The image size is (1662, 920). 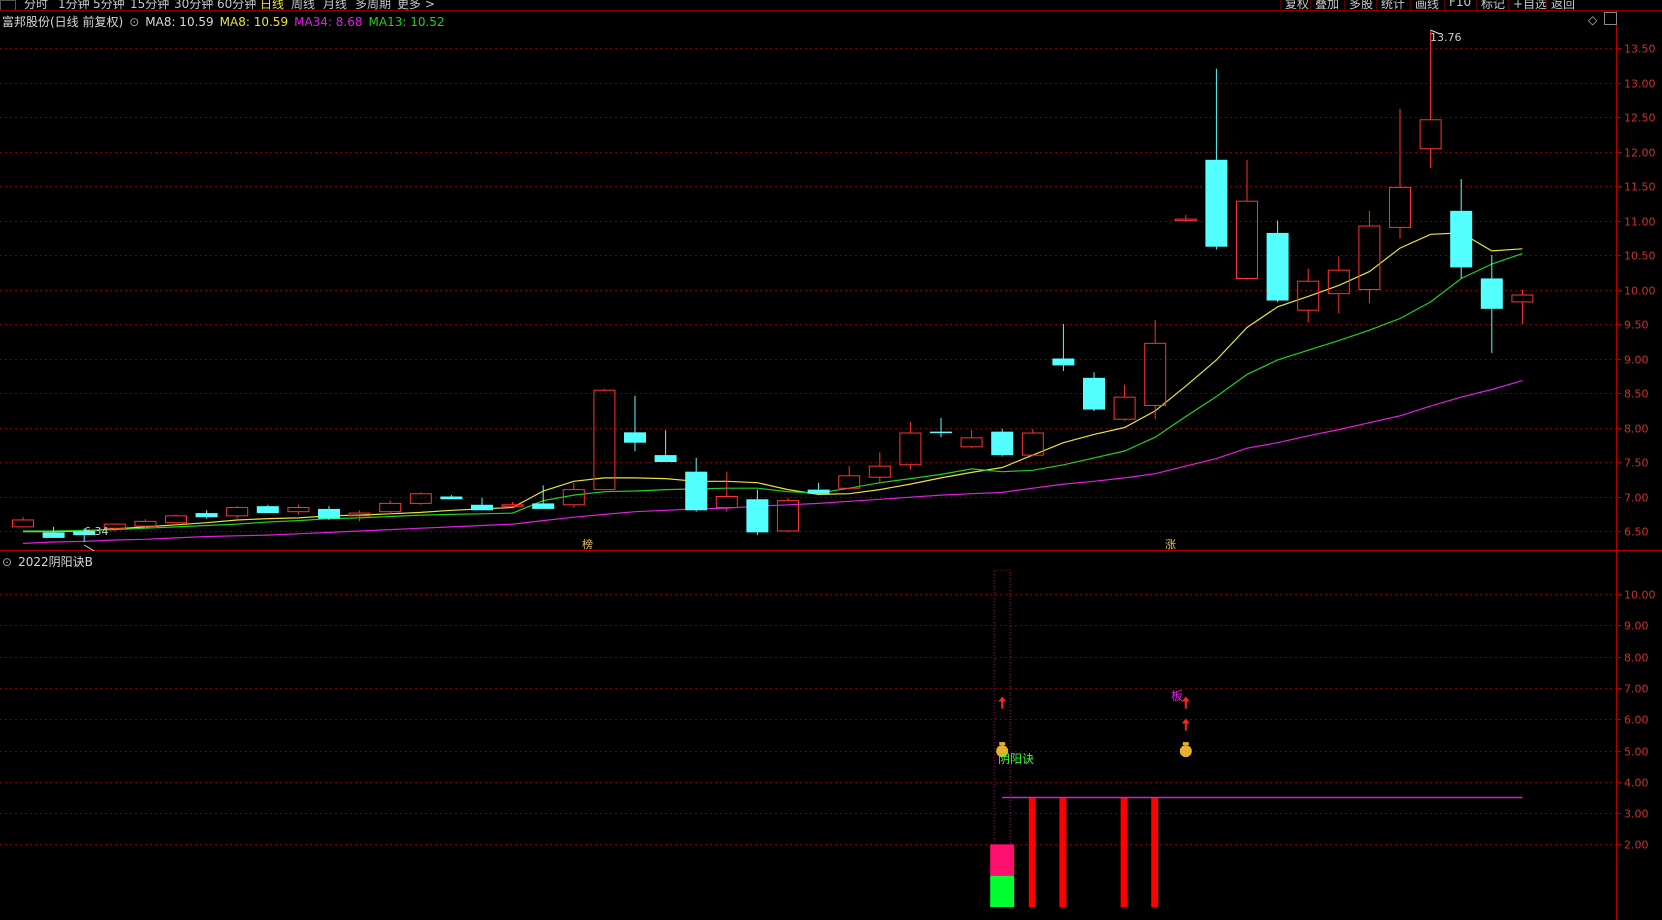 What do you see at coordinates (55, 562) in the screenshot?
I see `indicator-name: 2022阴阳诀B` at bounding box center [55, 562].